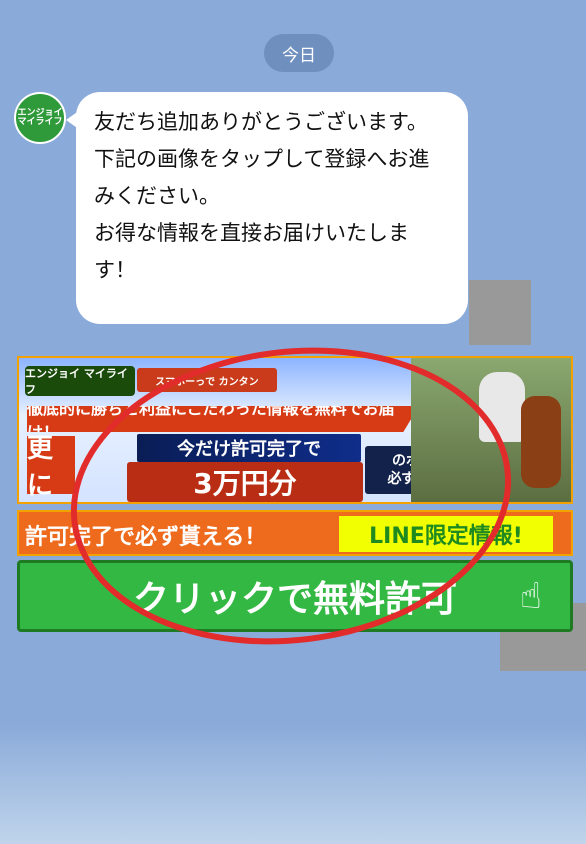  What do you see at coordinates (541, 442) in the screenshot?
I see `horse-head-shape` at bounding box center [541, 442].